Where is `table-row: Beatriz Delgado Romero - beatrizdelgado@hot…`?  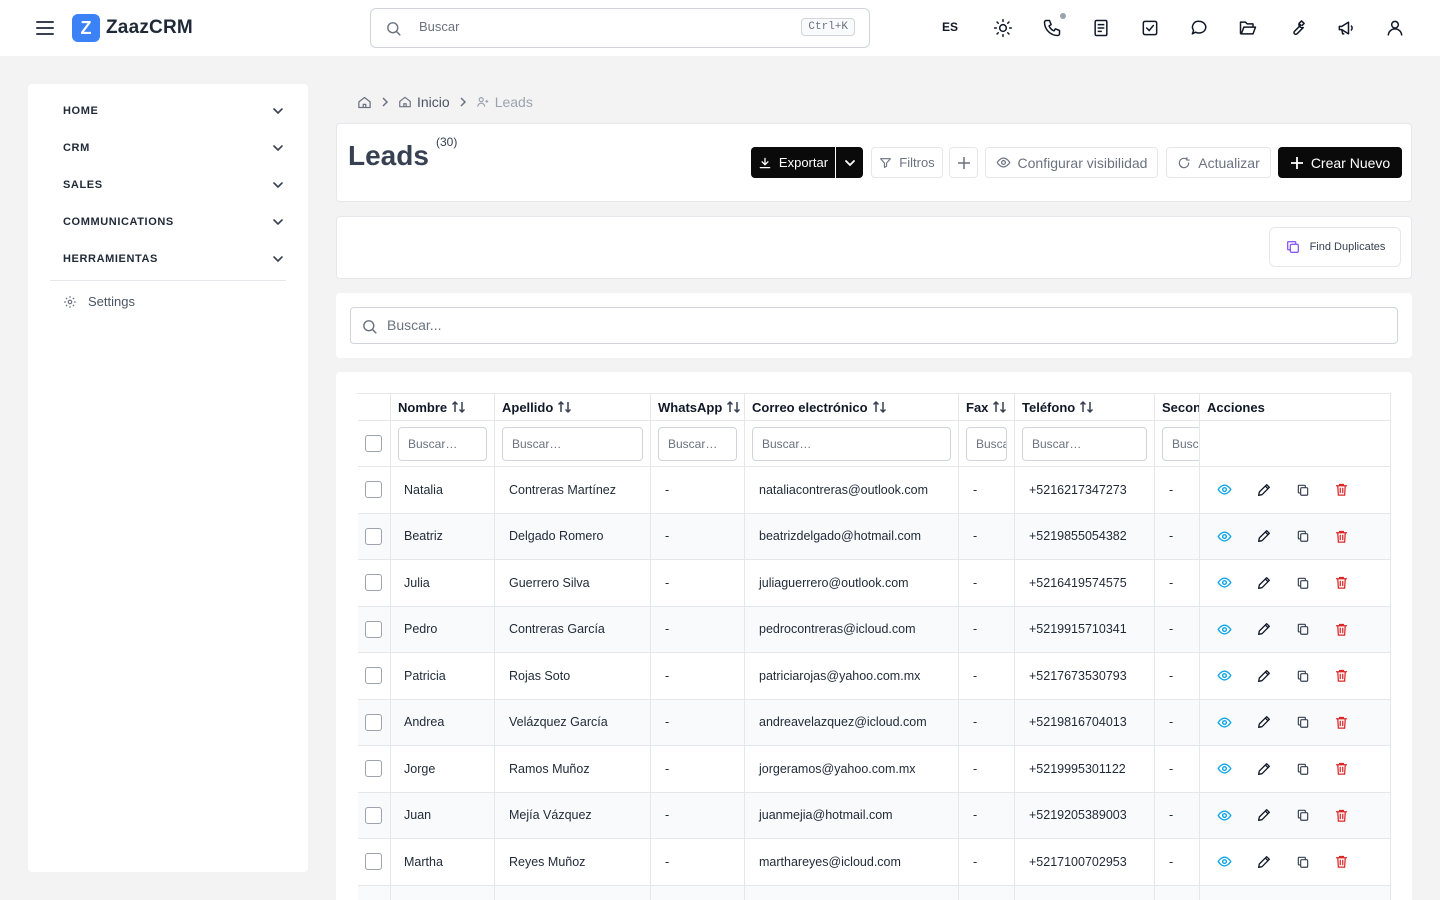
table-row: Beatriz Delgado Romero - beatrizdelgado@hot… is located at coordinates (874, 536).